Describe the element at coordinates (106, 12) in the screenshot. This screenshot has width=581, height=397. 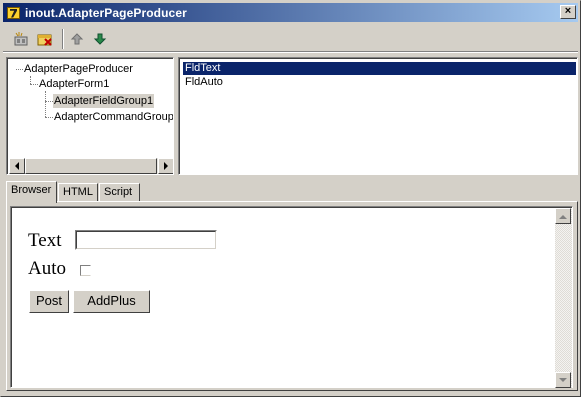
I see `window-title: inout.AdapterPageProducer` at that location.